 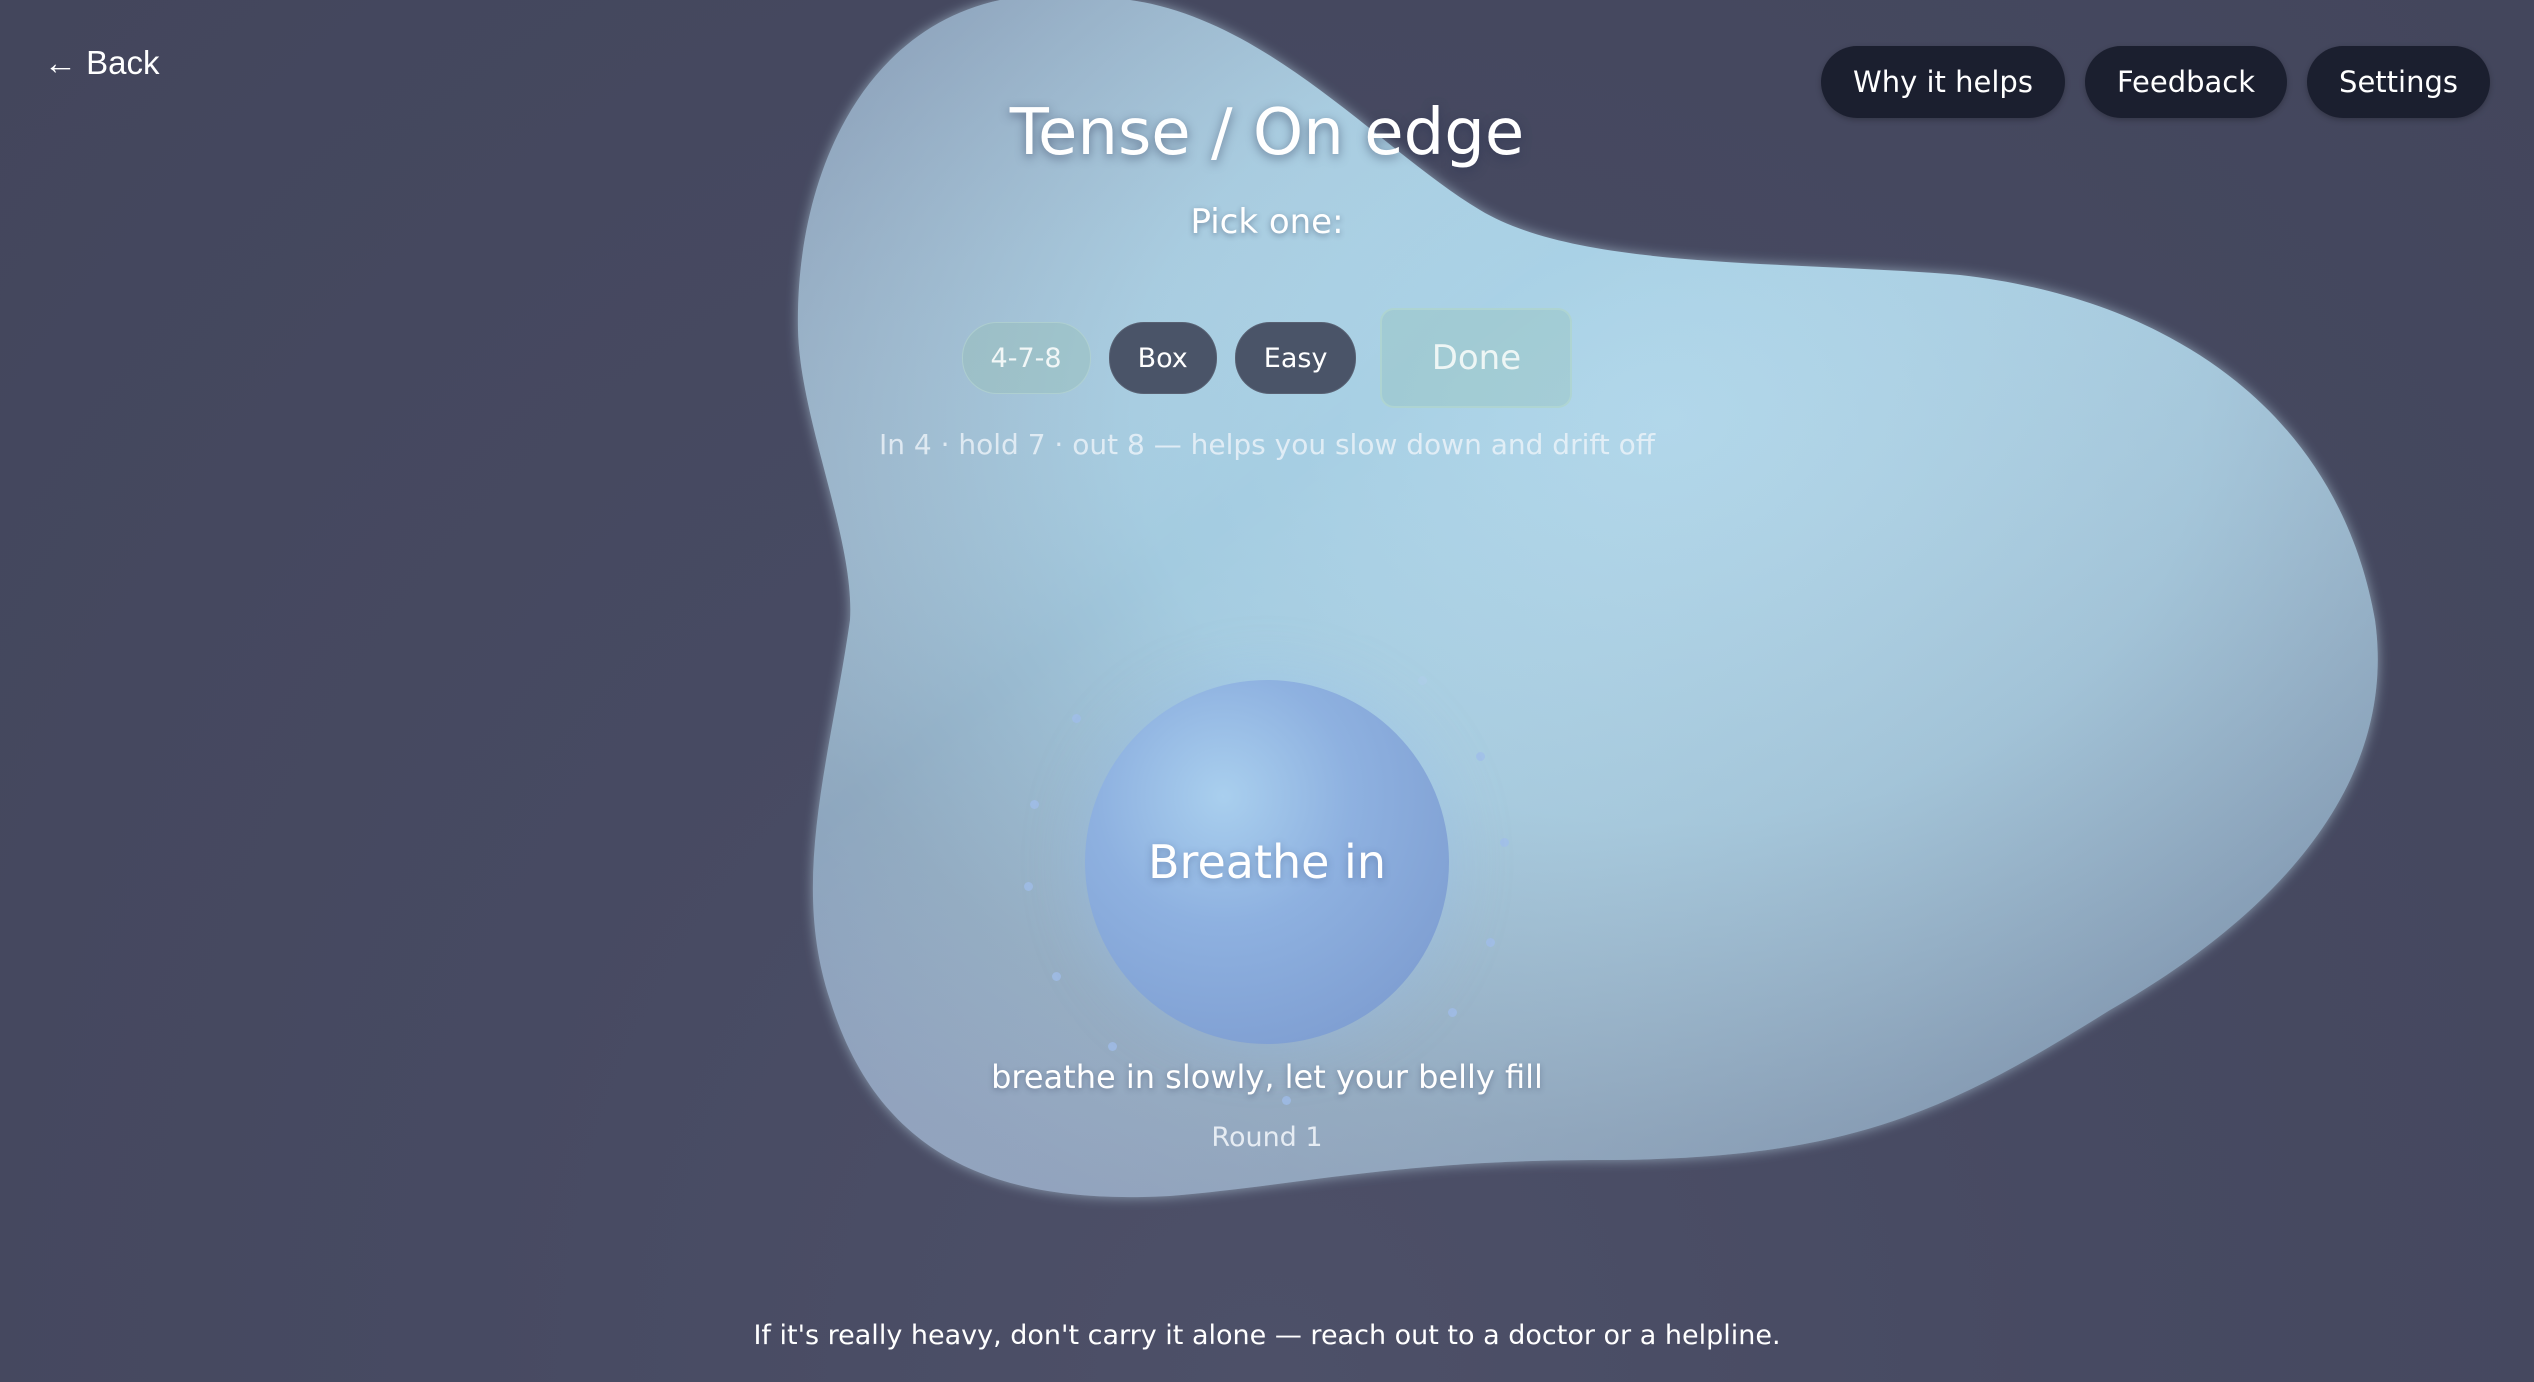 I want to click on pattern-selector: 4-7-8 Box Easy Done, so click(x=1267, y=358).